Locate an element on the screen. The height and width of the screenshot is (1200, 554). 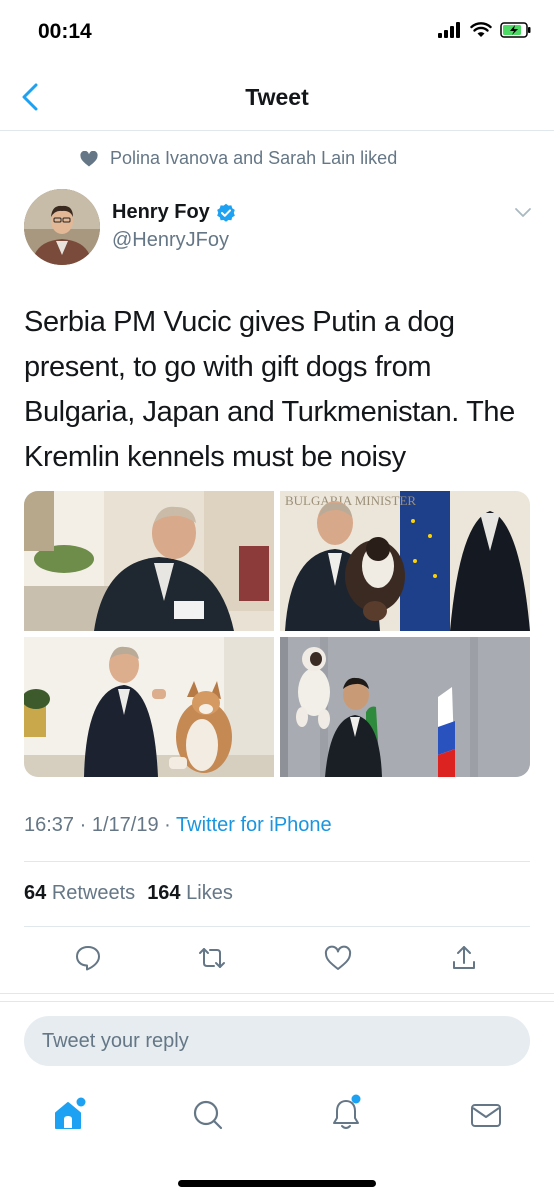
reply-input is located at coordinates (277, 1041).